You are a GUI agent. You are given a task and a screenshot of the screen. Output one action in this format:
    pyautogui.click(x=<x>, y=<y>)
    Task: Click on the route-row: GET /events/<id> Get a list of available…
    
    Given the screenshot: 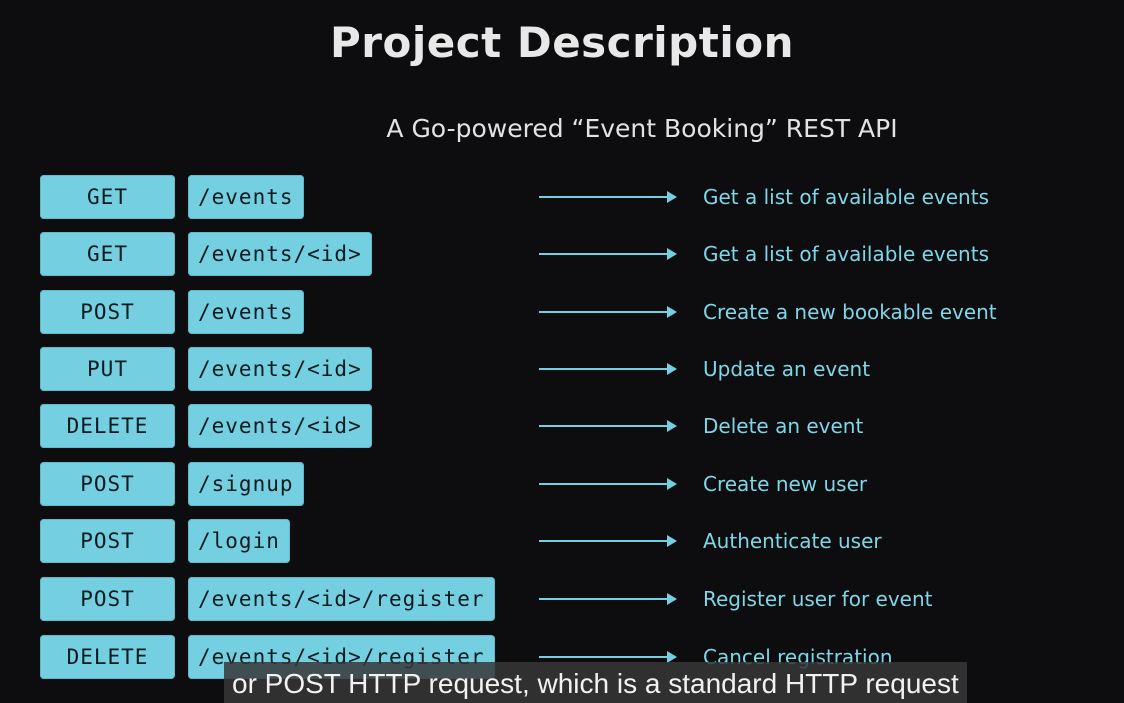 What is the action you would take?
    pyautogui.click(x=580, y=254)
    